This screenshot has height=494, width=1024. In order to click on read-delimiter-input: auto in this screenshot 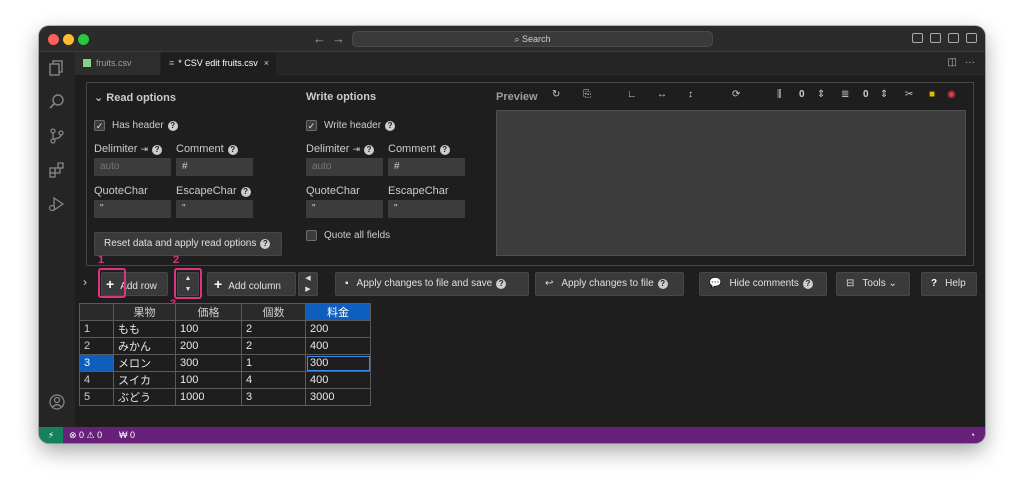, I will do `click(132, 167)`.